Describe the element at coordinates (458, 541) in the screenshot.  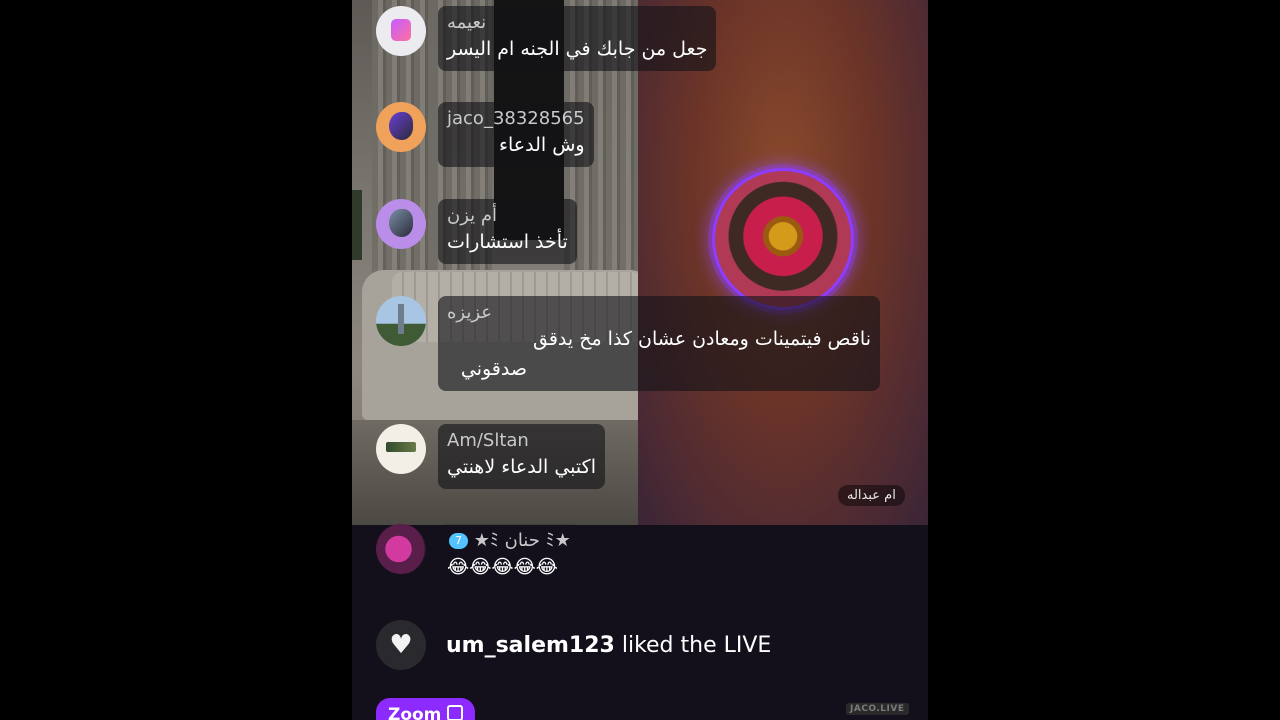
I see `level-badge: 7` at that location.